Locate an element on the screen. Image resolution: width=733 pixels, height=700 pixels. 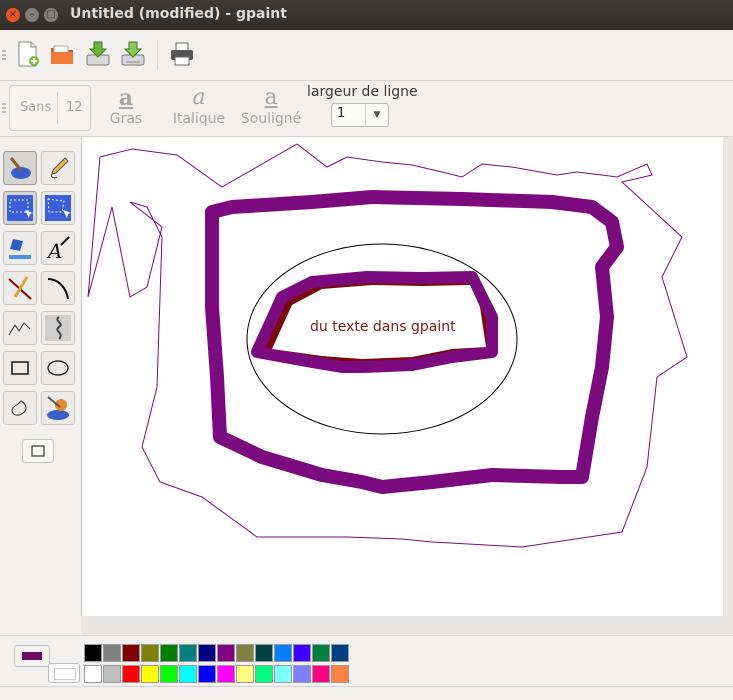
paint-bucket-tool is located at coordinates (58, 408).